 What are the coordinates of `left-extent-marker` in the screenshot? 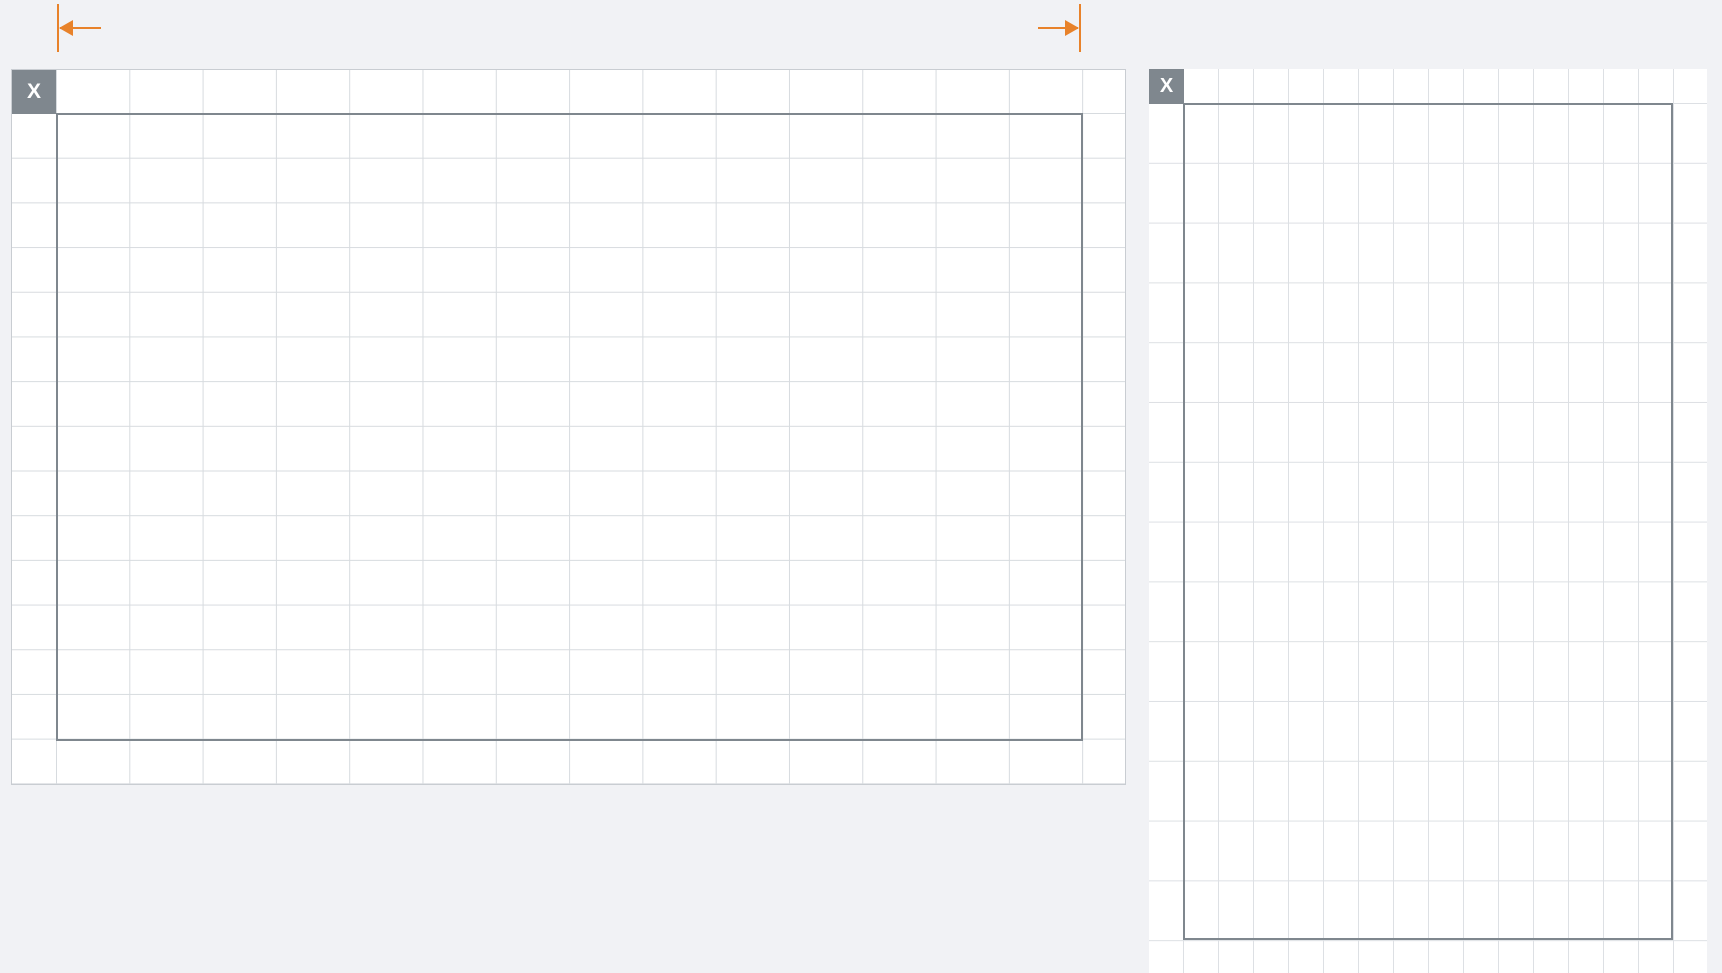 It's located at (79, 28).